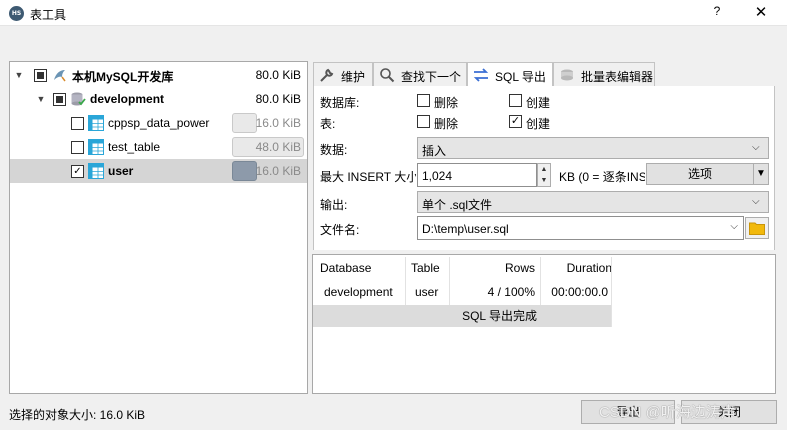  What do you see at coordinates (602, 177) in the screenshot?
I see `kb-note: KB (0 = 逐条INSERT)` at bounding box center [602, 177].